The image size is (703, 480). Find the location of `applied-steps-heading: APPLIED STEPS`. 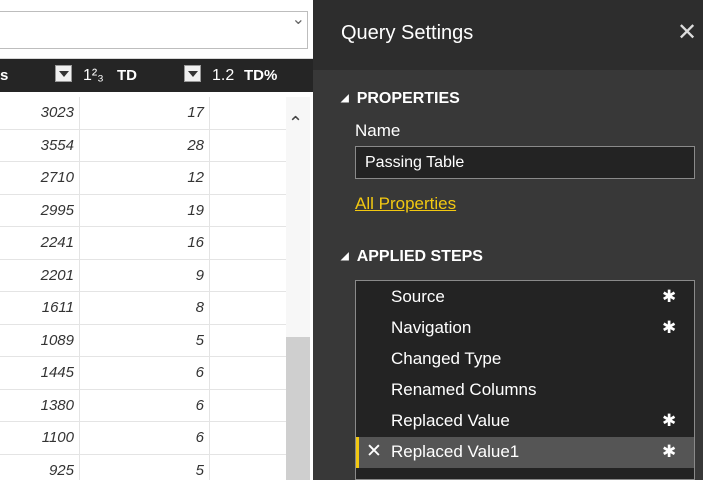

applied-steps-heading: APPLIED STEPS is located at coordinates (419, 256).